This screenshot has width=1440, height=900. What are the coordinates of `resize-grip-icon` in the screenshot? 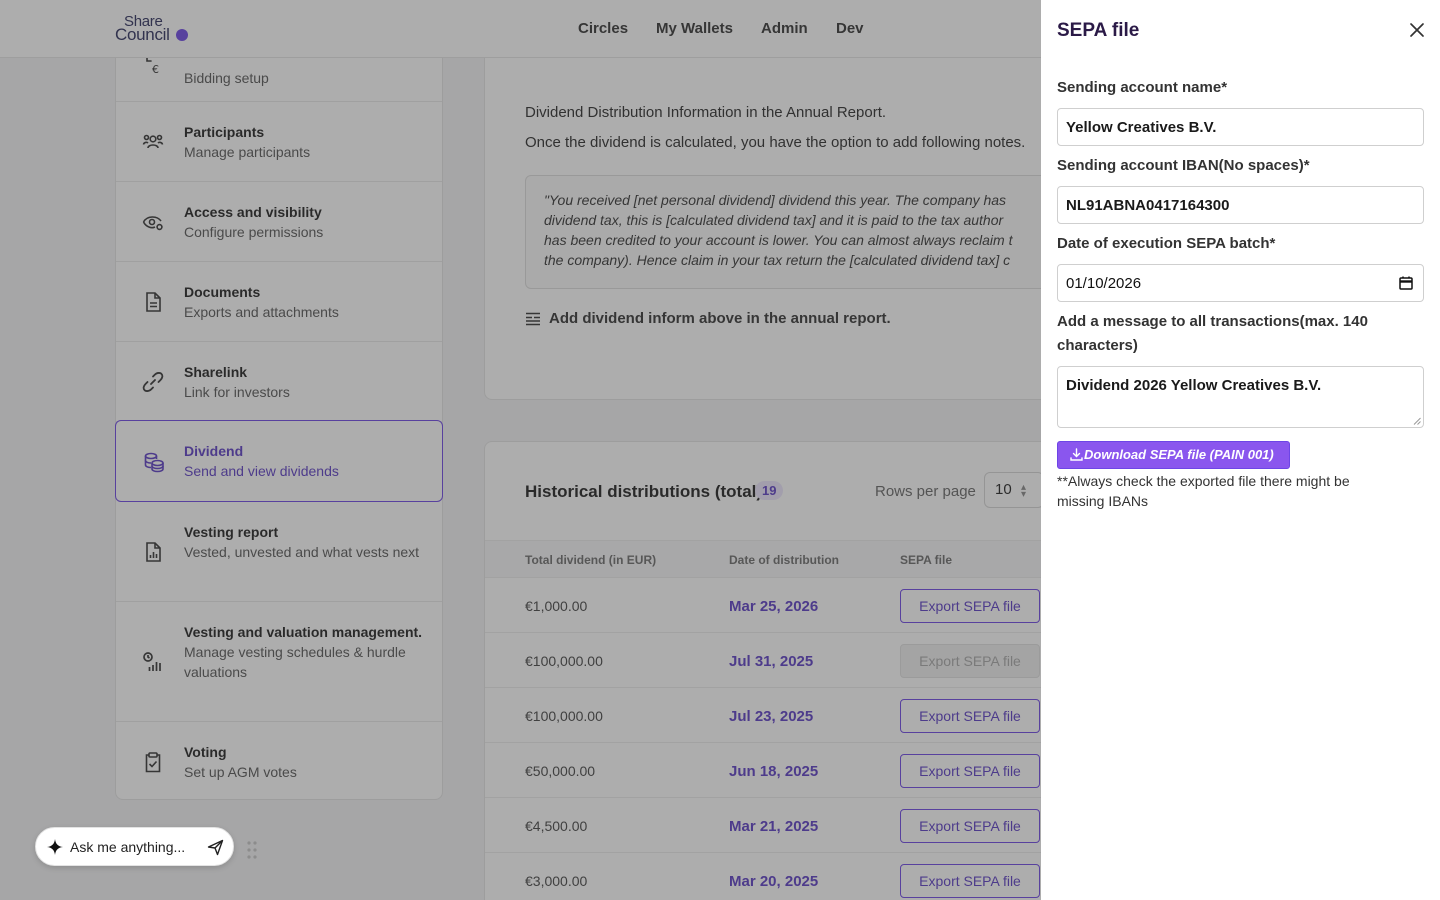 It's located at (1417, 421).